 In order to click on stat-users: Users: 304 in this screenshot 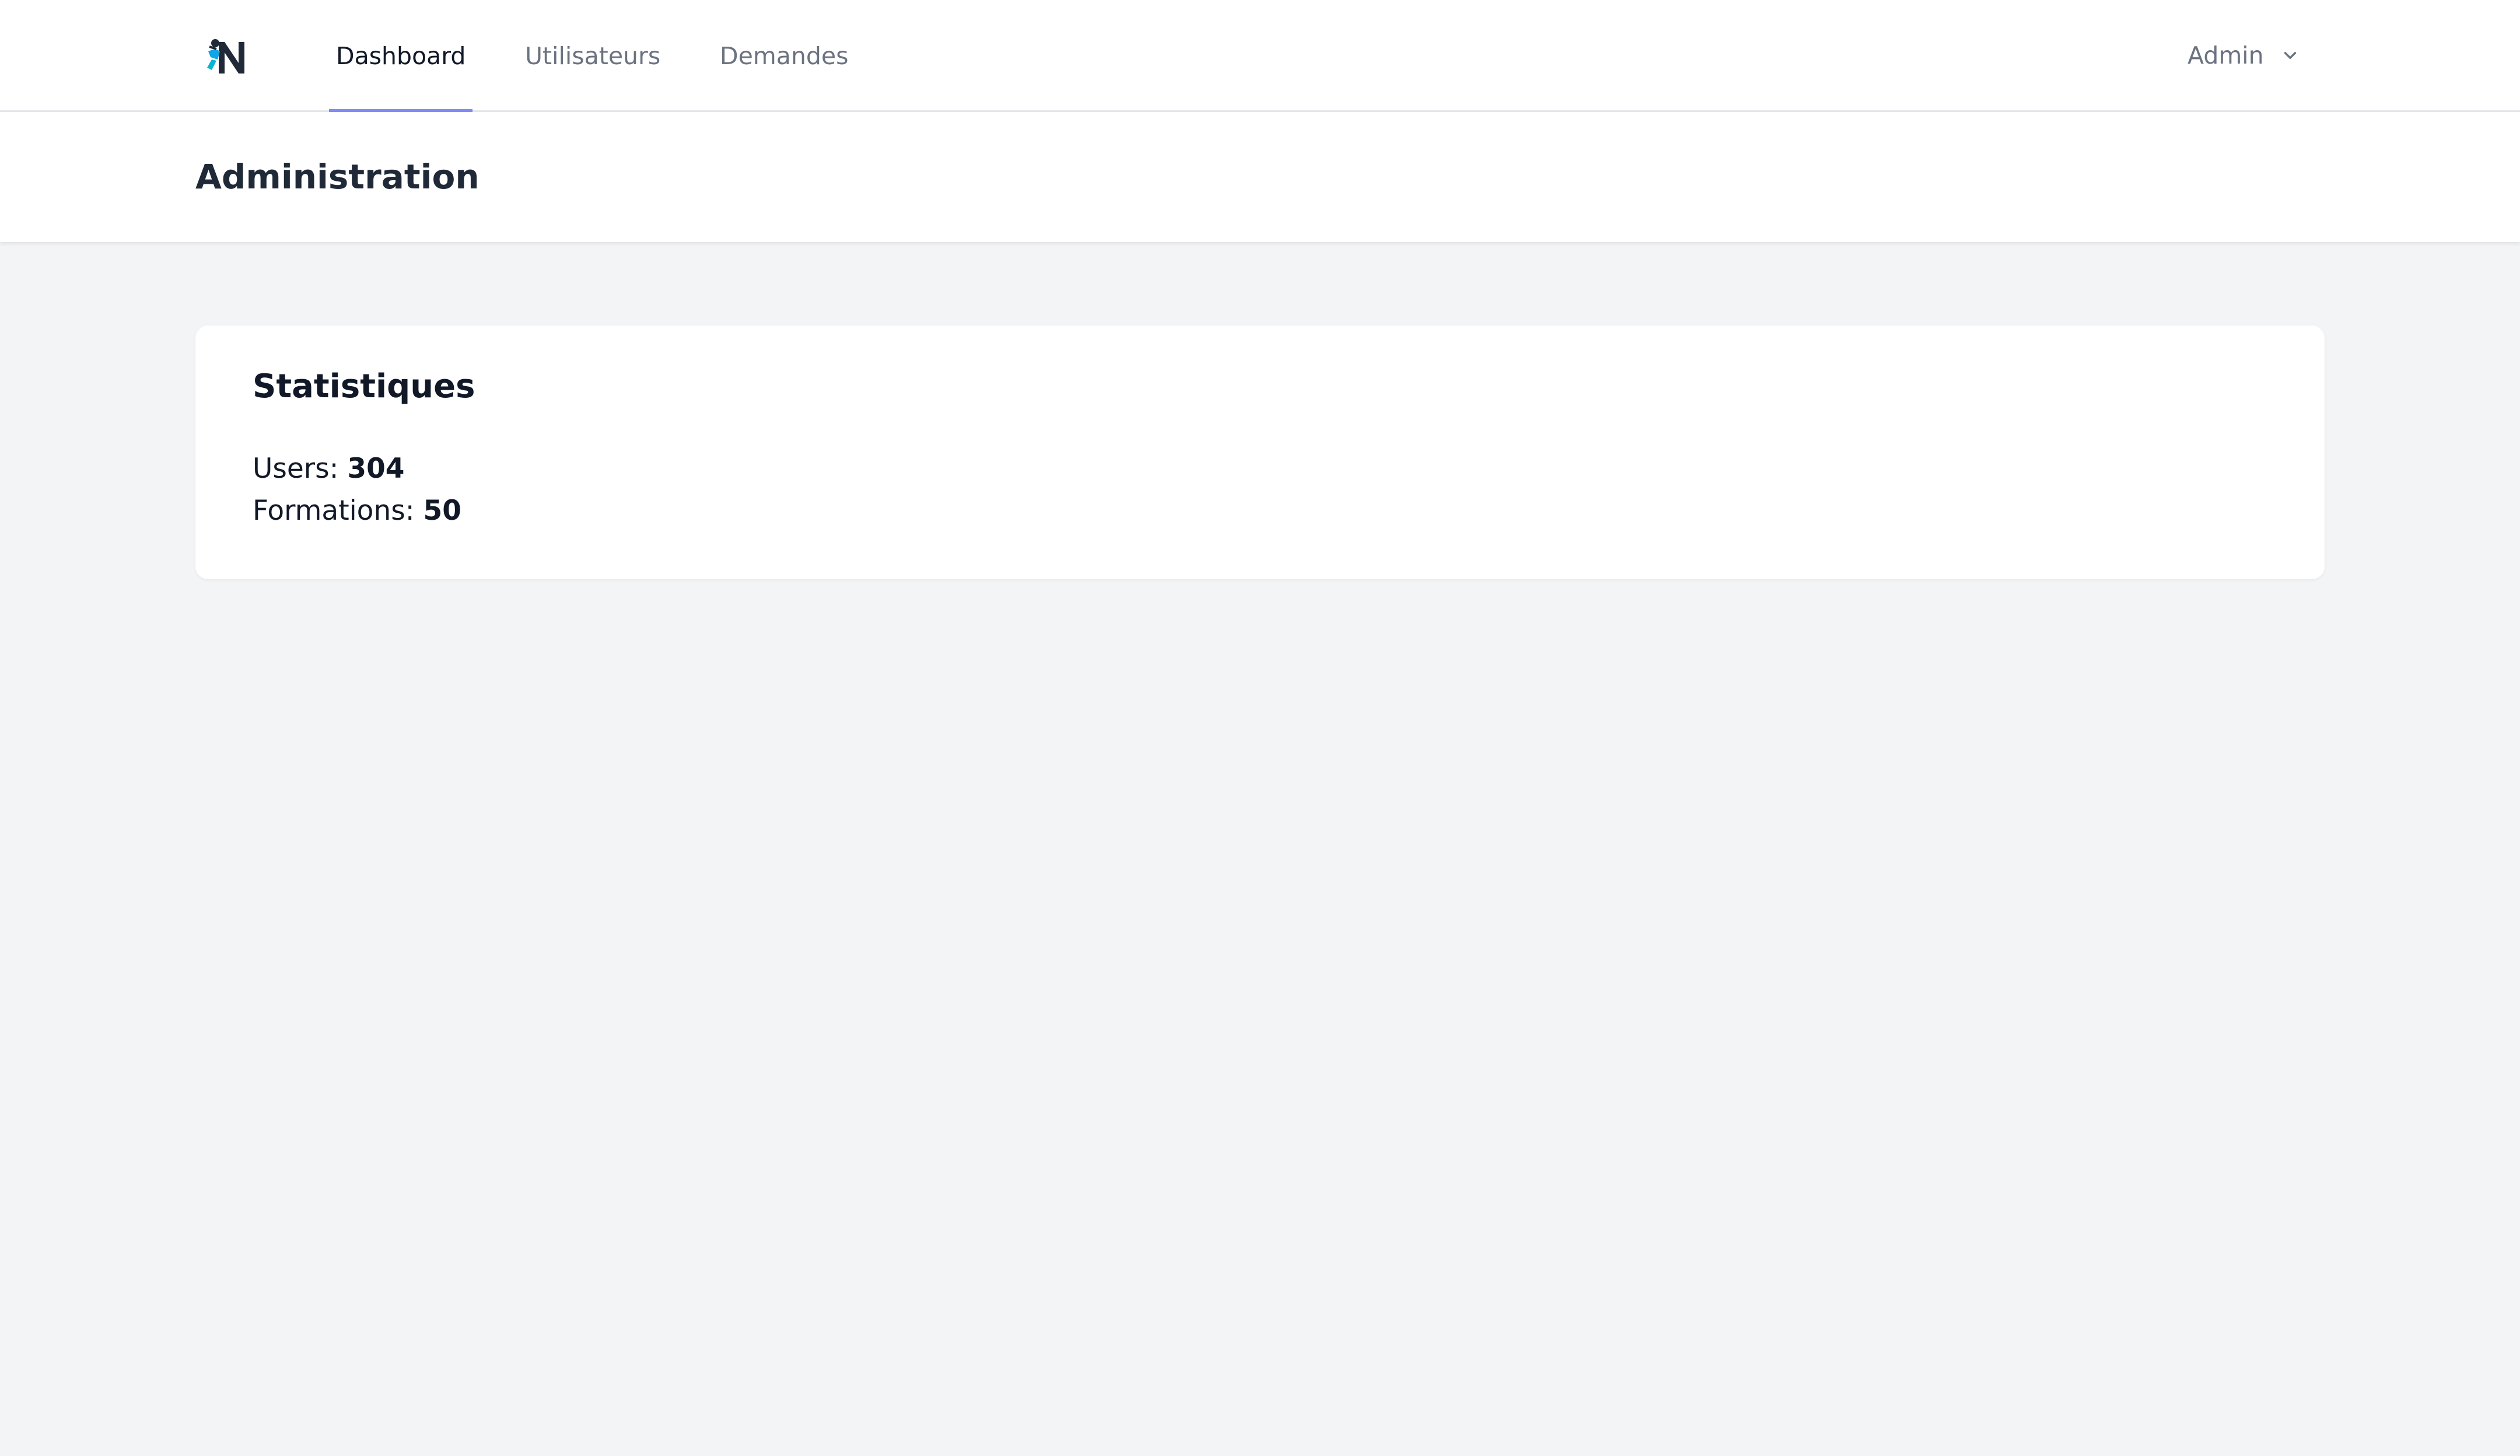, I will do `click(329, 469)`.